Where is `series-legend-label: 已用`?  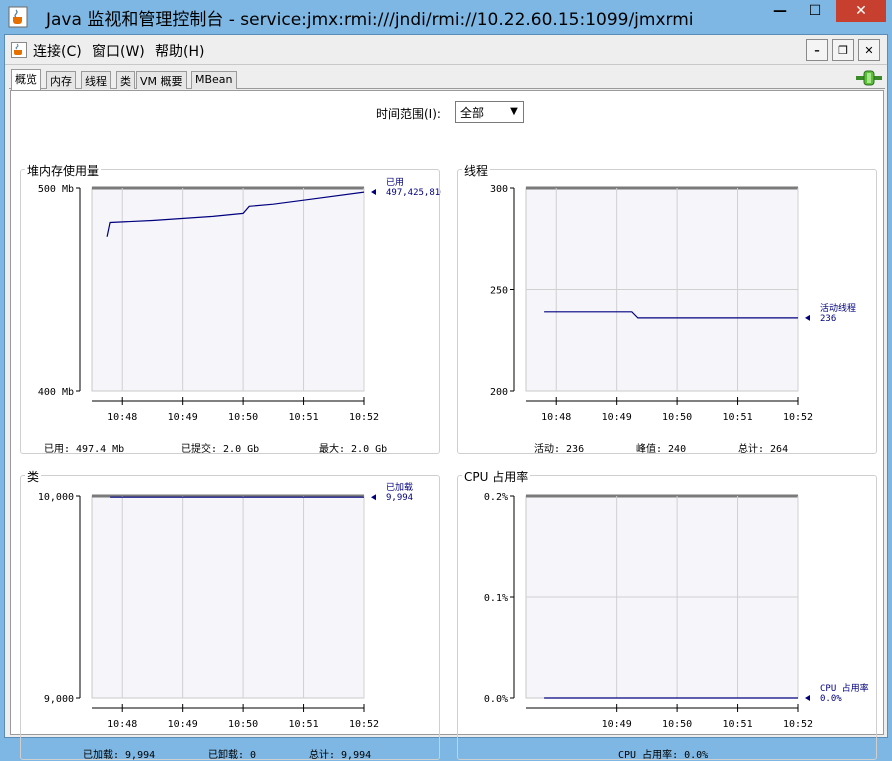 series-legend-label: 已用 is located at coordinates (395, 182).